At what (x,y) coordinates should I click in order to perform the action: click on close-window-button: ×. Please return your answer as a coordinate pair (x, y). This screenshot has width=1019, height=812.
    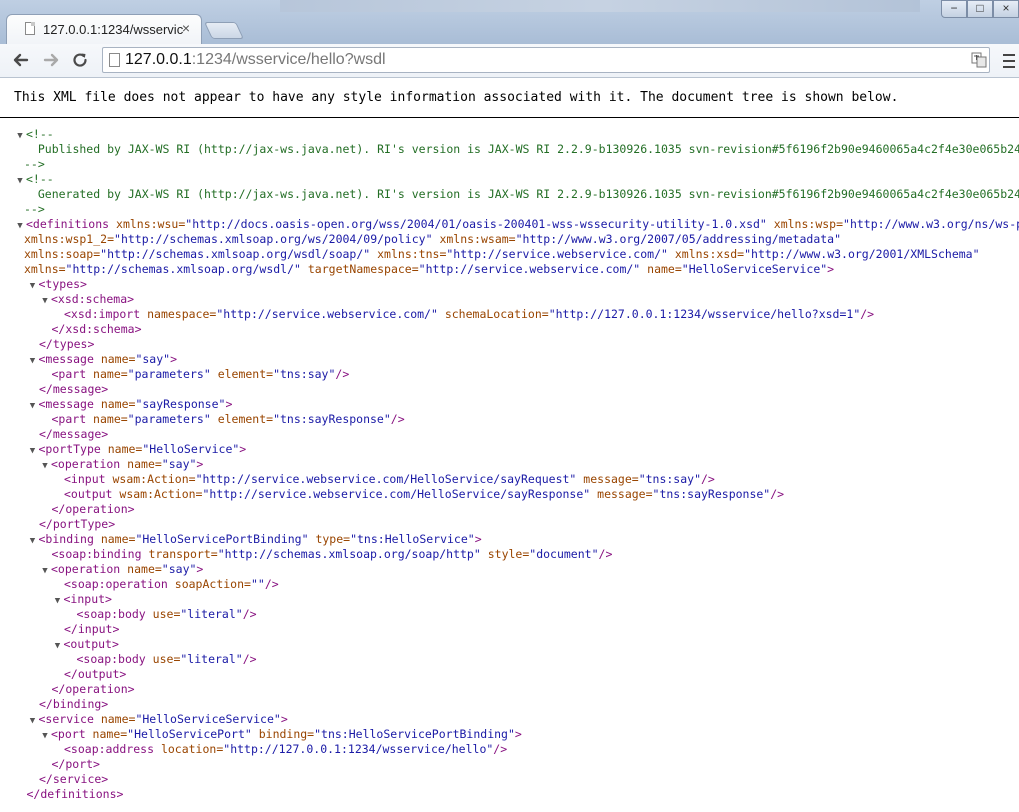
    Looking at the image, I should click on (1006, 9).